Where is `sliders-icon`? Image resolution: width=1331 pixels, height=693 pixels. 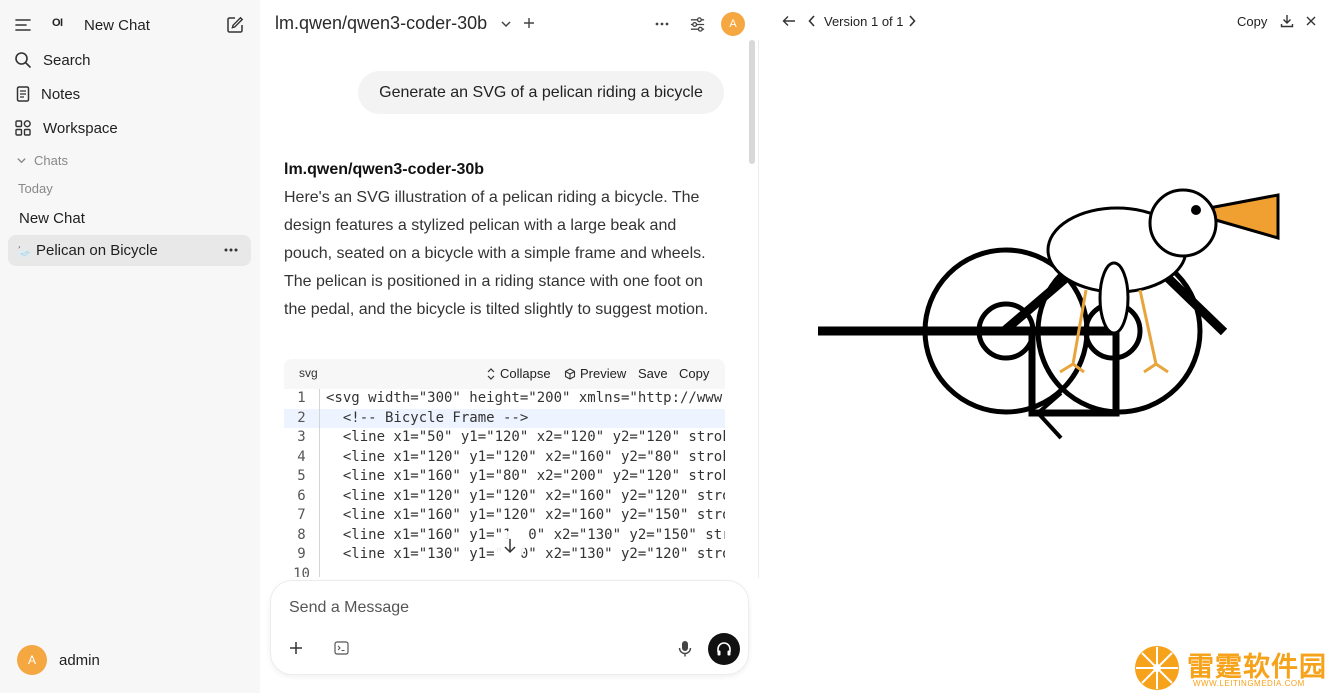 sliders-icon is located at coordinates (697, 24).